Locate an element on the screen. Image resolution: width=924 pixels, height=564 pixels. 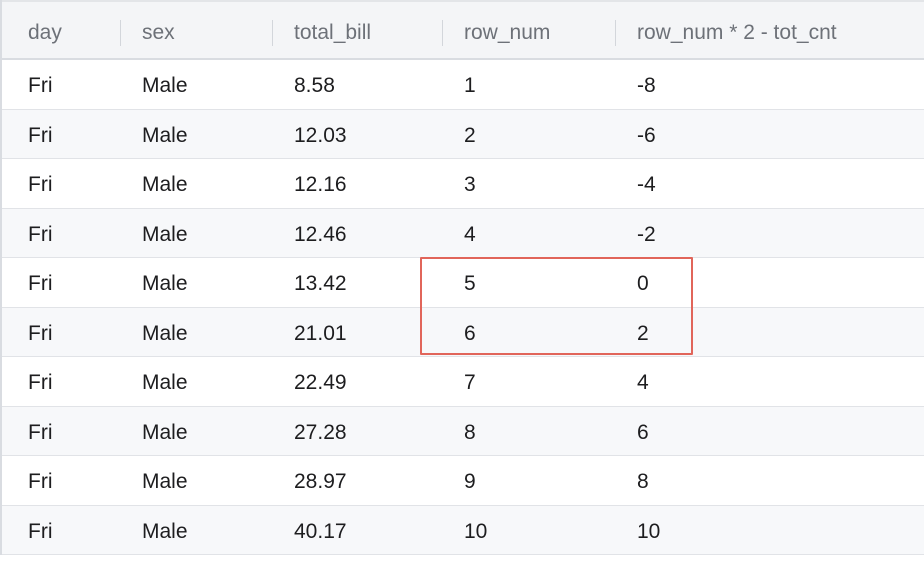
cell-row-num: 1 is located at coordinates (470, 85).